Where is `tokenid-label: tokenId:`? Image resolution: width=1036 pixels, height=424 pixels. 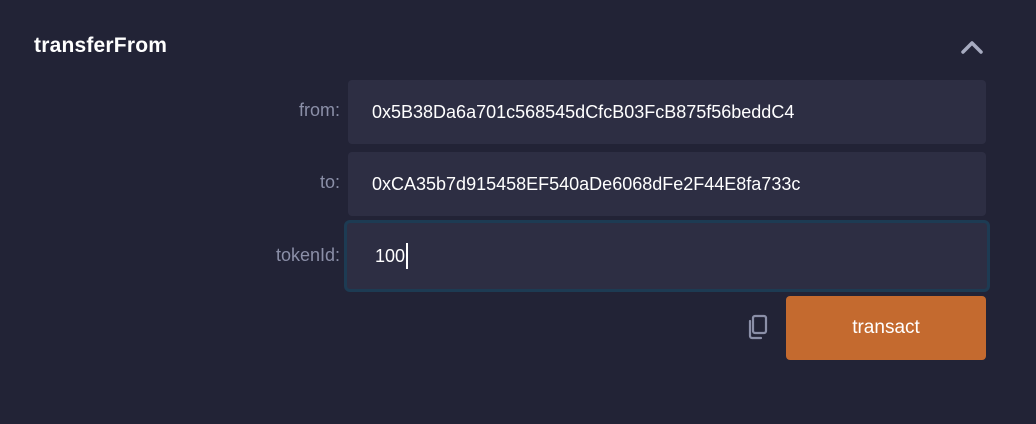
tokenid-label: tokenId: is located at coordinates (307, 255).